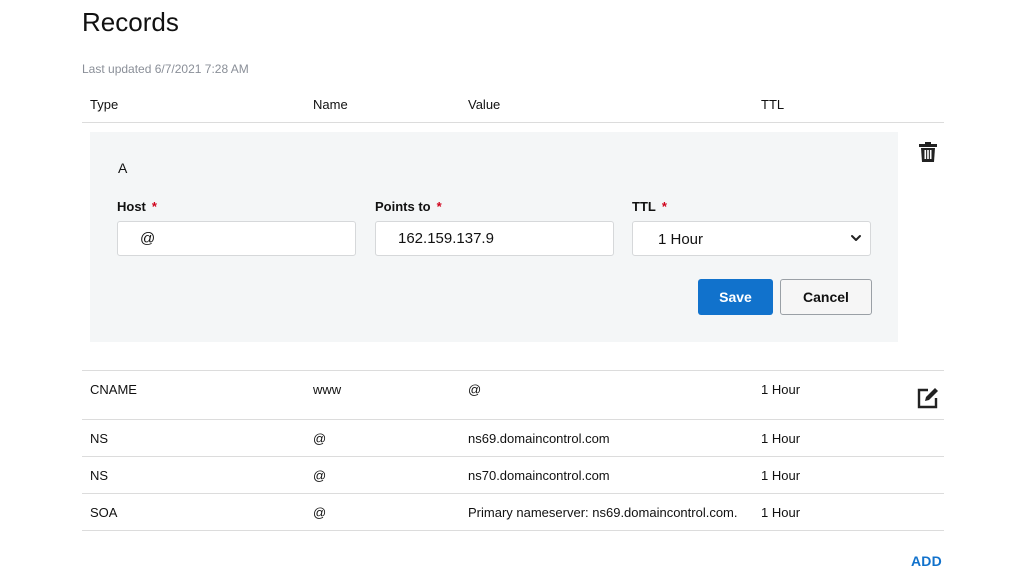 The image size is (1024, 578). I want to click on cell-name: www, so click(327, 389).